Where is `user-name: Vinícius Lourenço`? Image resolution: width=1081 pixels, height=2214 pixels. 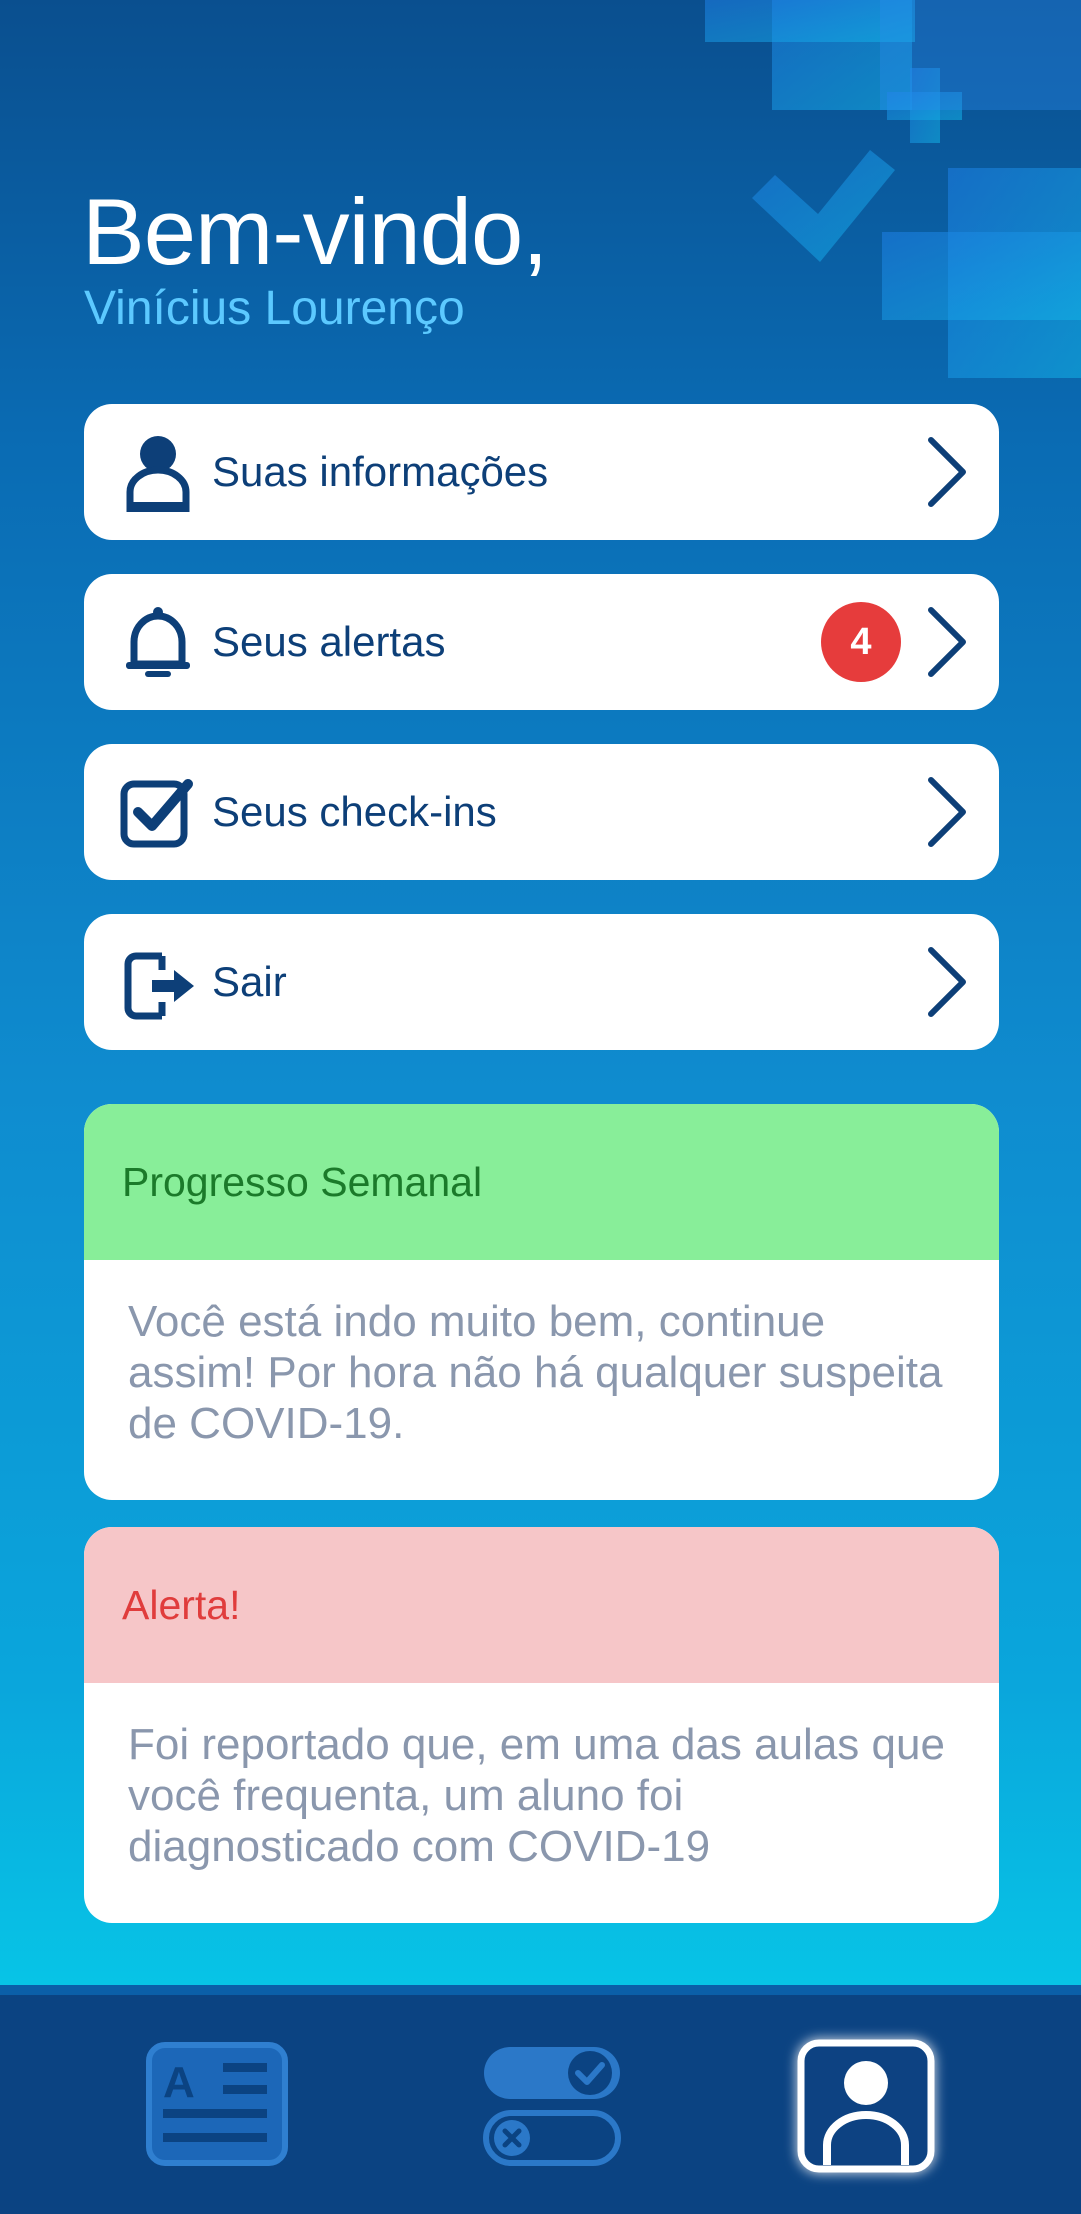 user-name: Vinícius Lourenço is located at coordinates (274, 308).